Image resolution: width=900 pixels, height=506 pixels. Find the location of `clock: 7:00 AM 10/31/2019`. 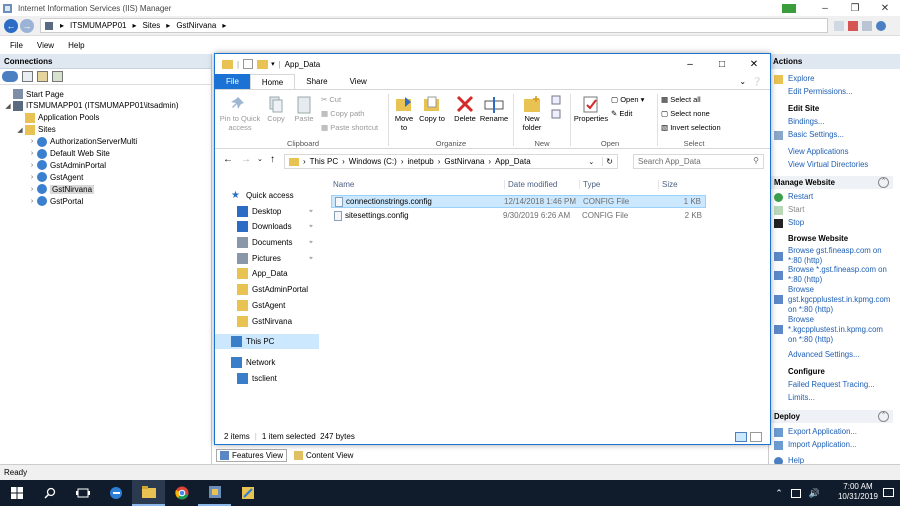

clock: 7:00 AM 10/31/2019 is located at coordinates (858, 492).